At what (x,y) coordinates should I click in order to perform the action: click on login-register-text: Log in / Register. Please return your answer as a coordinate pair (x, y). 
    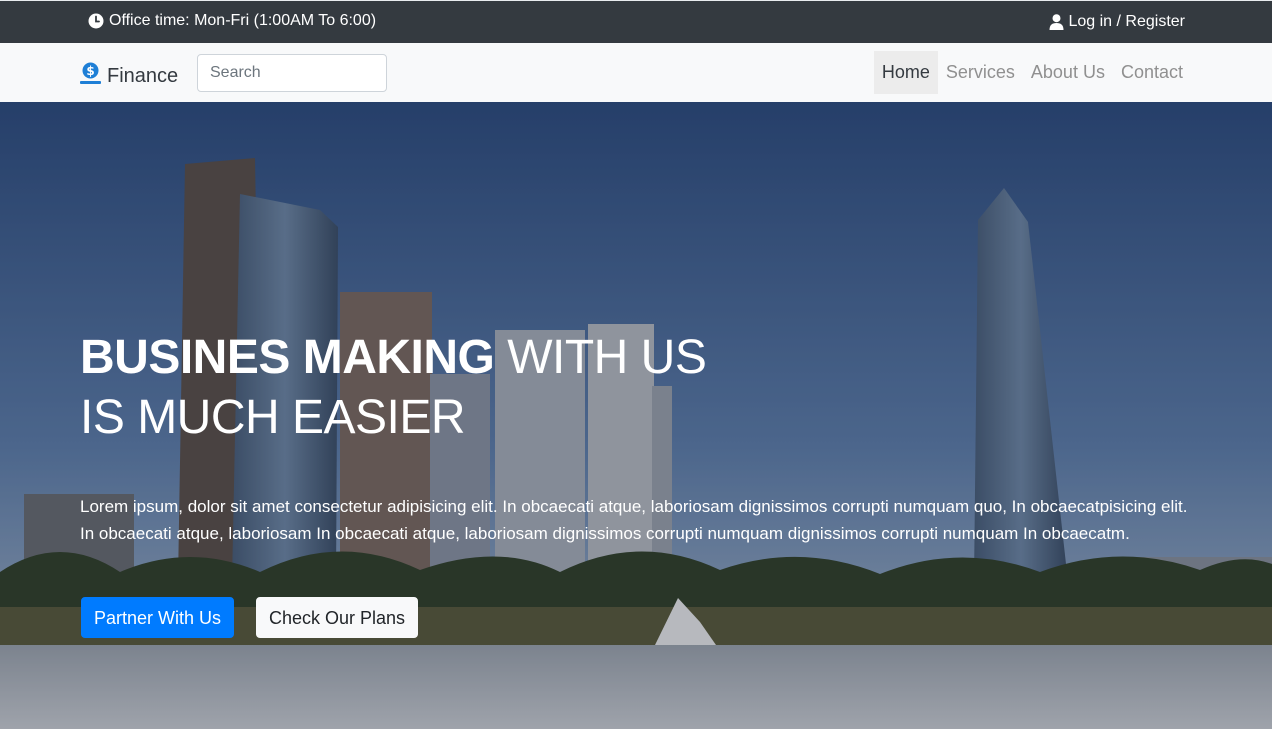
    Looking at the image, I should click on (1126, 21).